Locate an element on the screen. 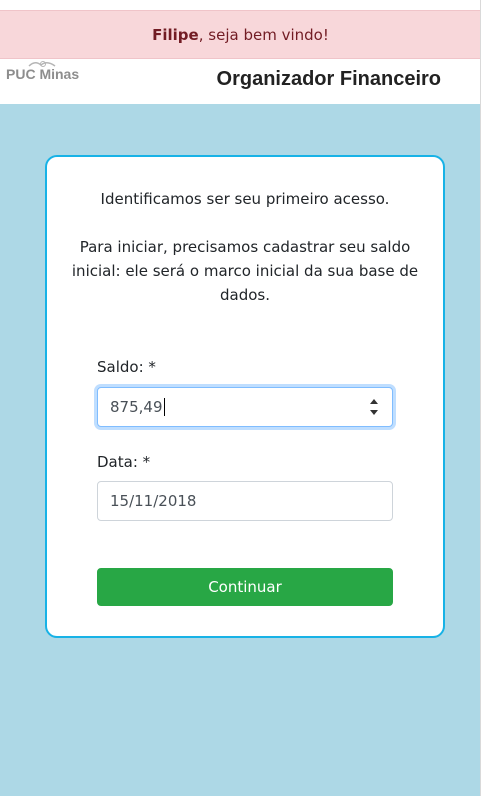 The width and height of the screenshot is (481, 796). logo-text: PUC Minas is located at coordinates (43, 74).